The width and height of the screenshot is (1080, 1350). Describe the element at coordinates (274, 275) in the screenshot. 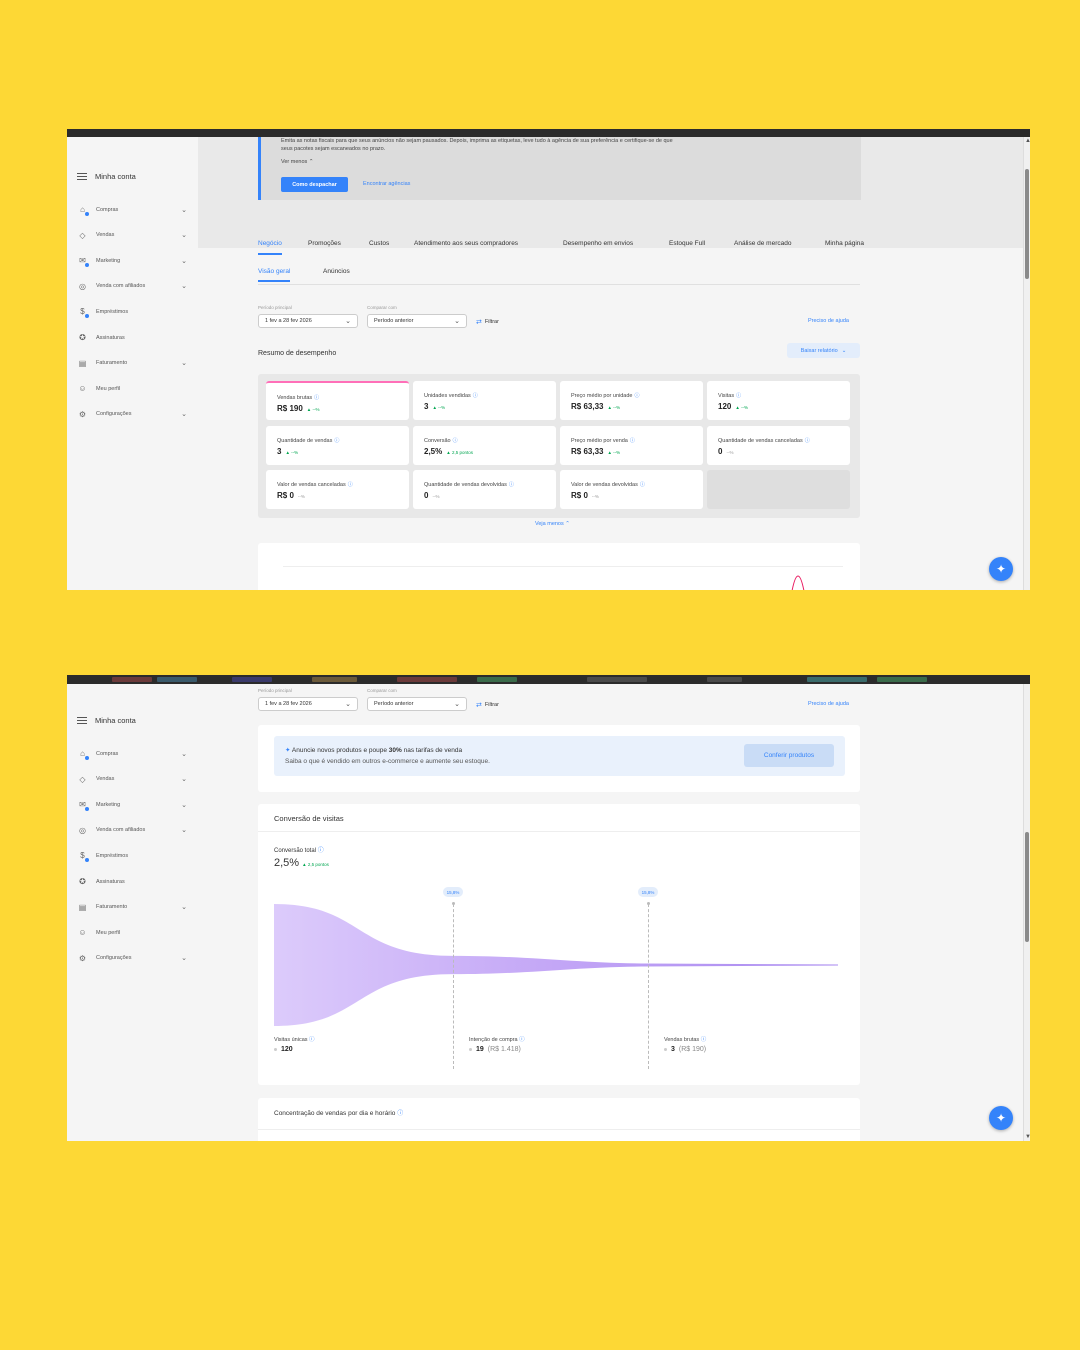

I see `subtab-0: Visão geral` at that location.